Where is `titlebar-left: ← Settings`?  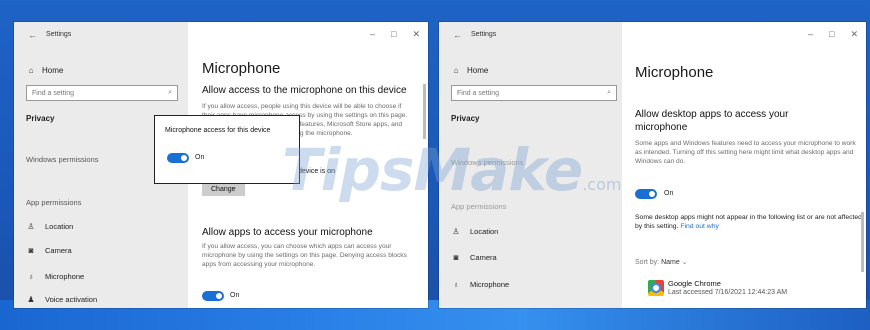 titlebar-left: ← Settings is located at coordinates (101, 35).